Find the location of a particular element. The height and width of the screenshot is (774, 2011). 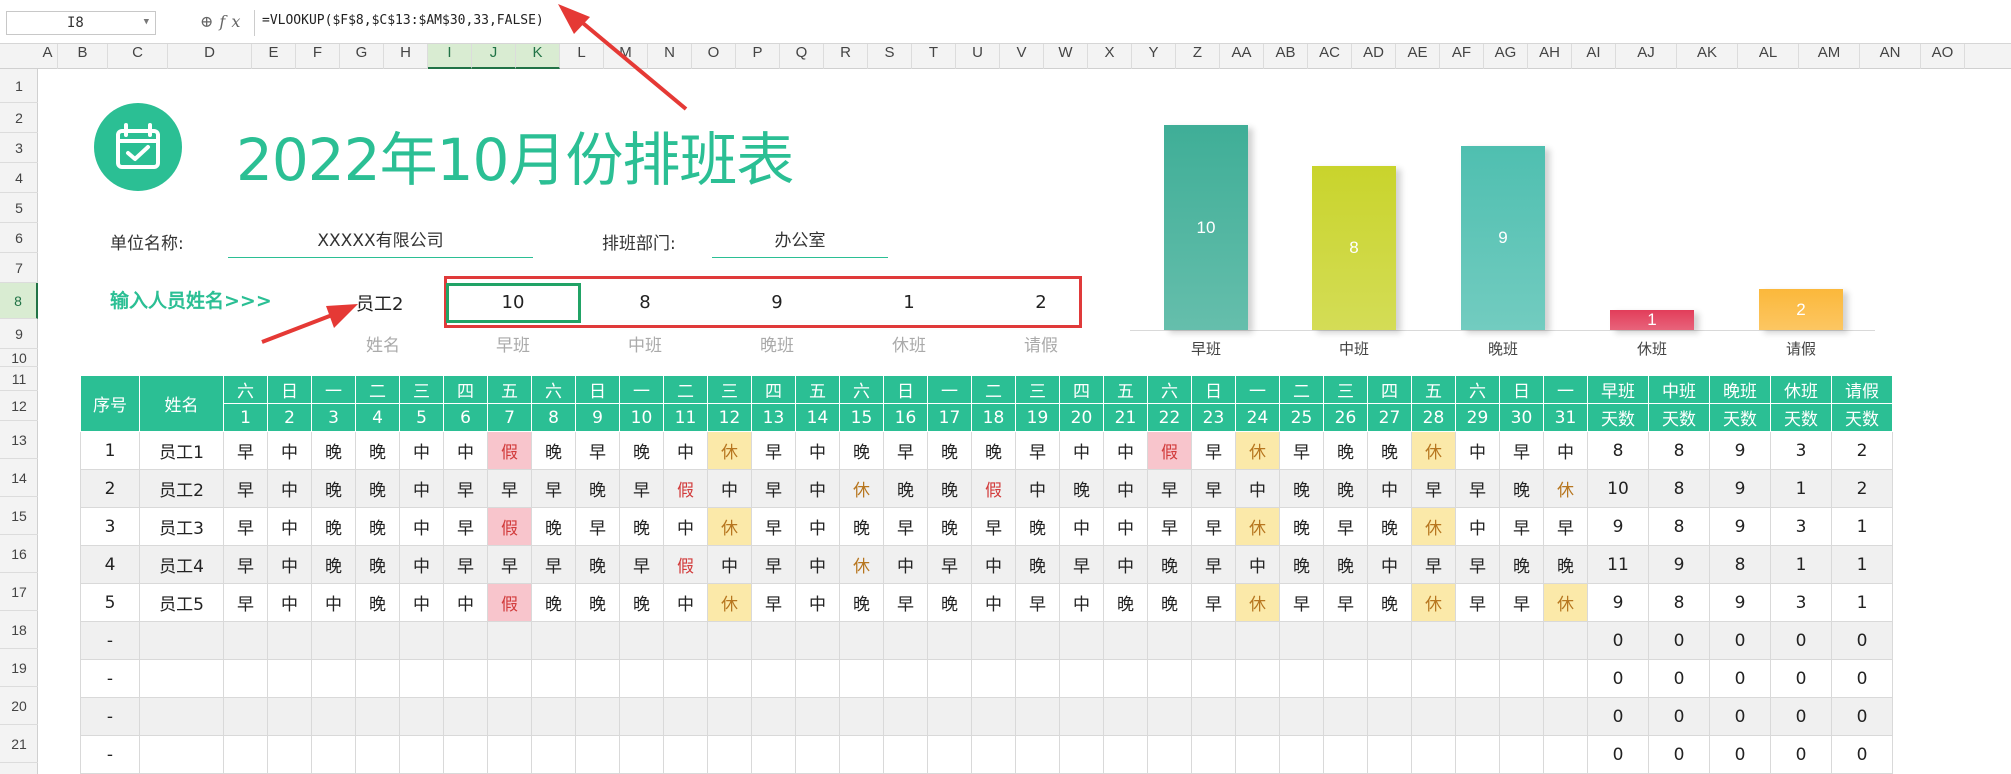

summary-value-1: 8 is located at coordinates (645, 302).